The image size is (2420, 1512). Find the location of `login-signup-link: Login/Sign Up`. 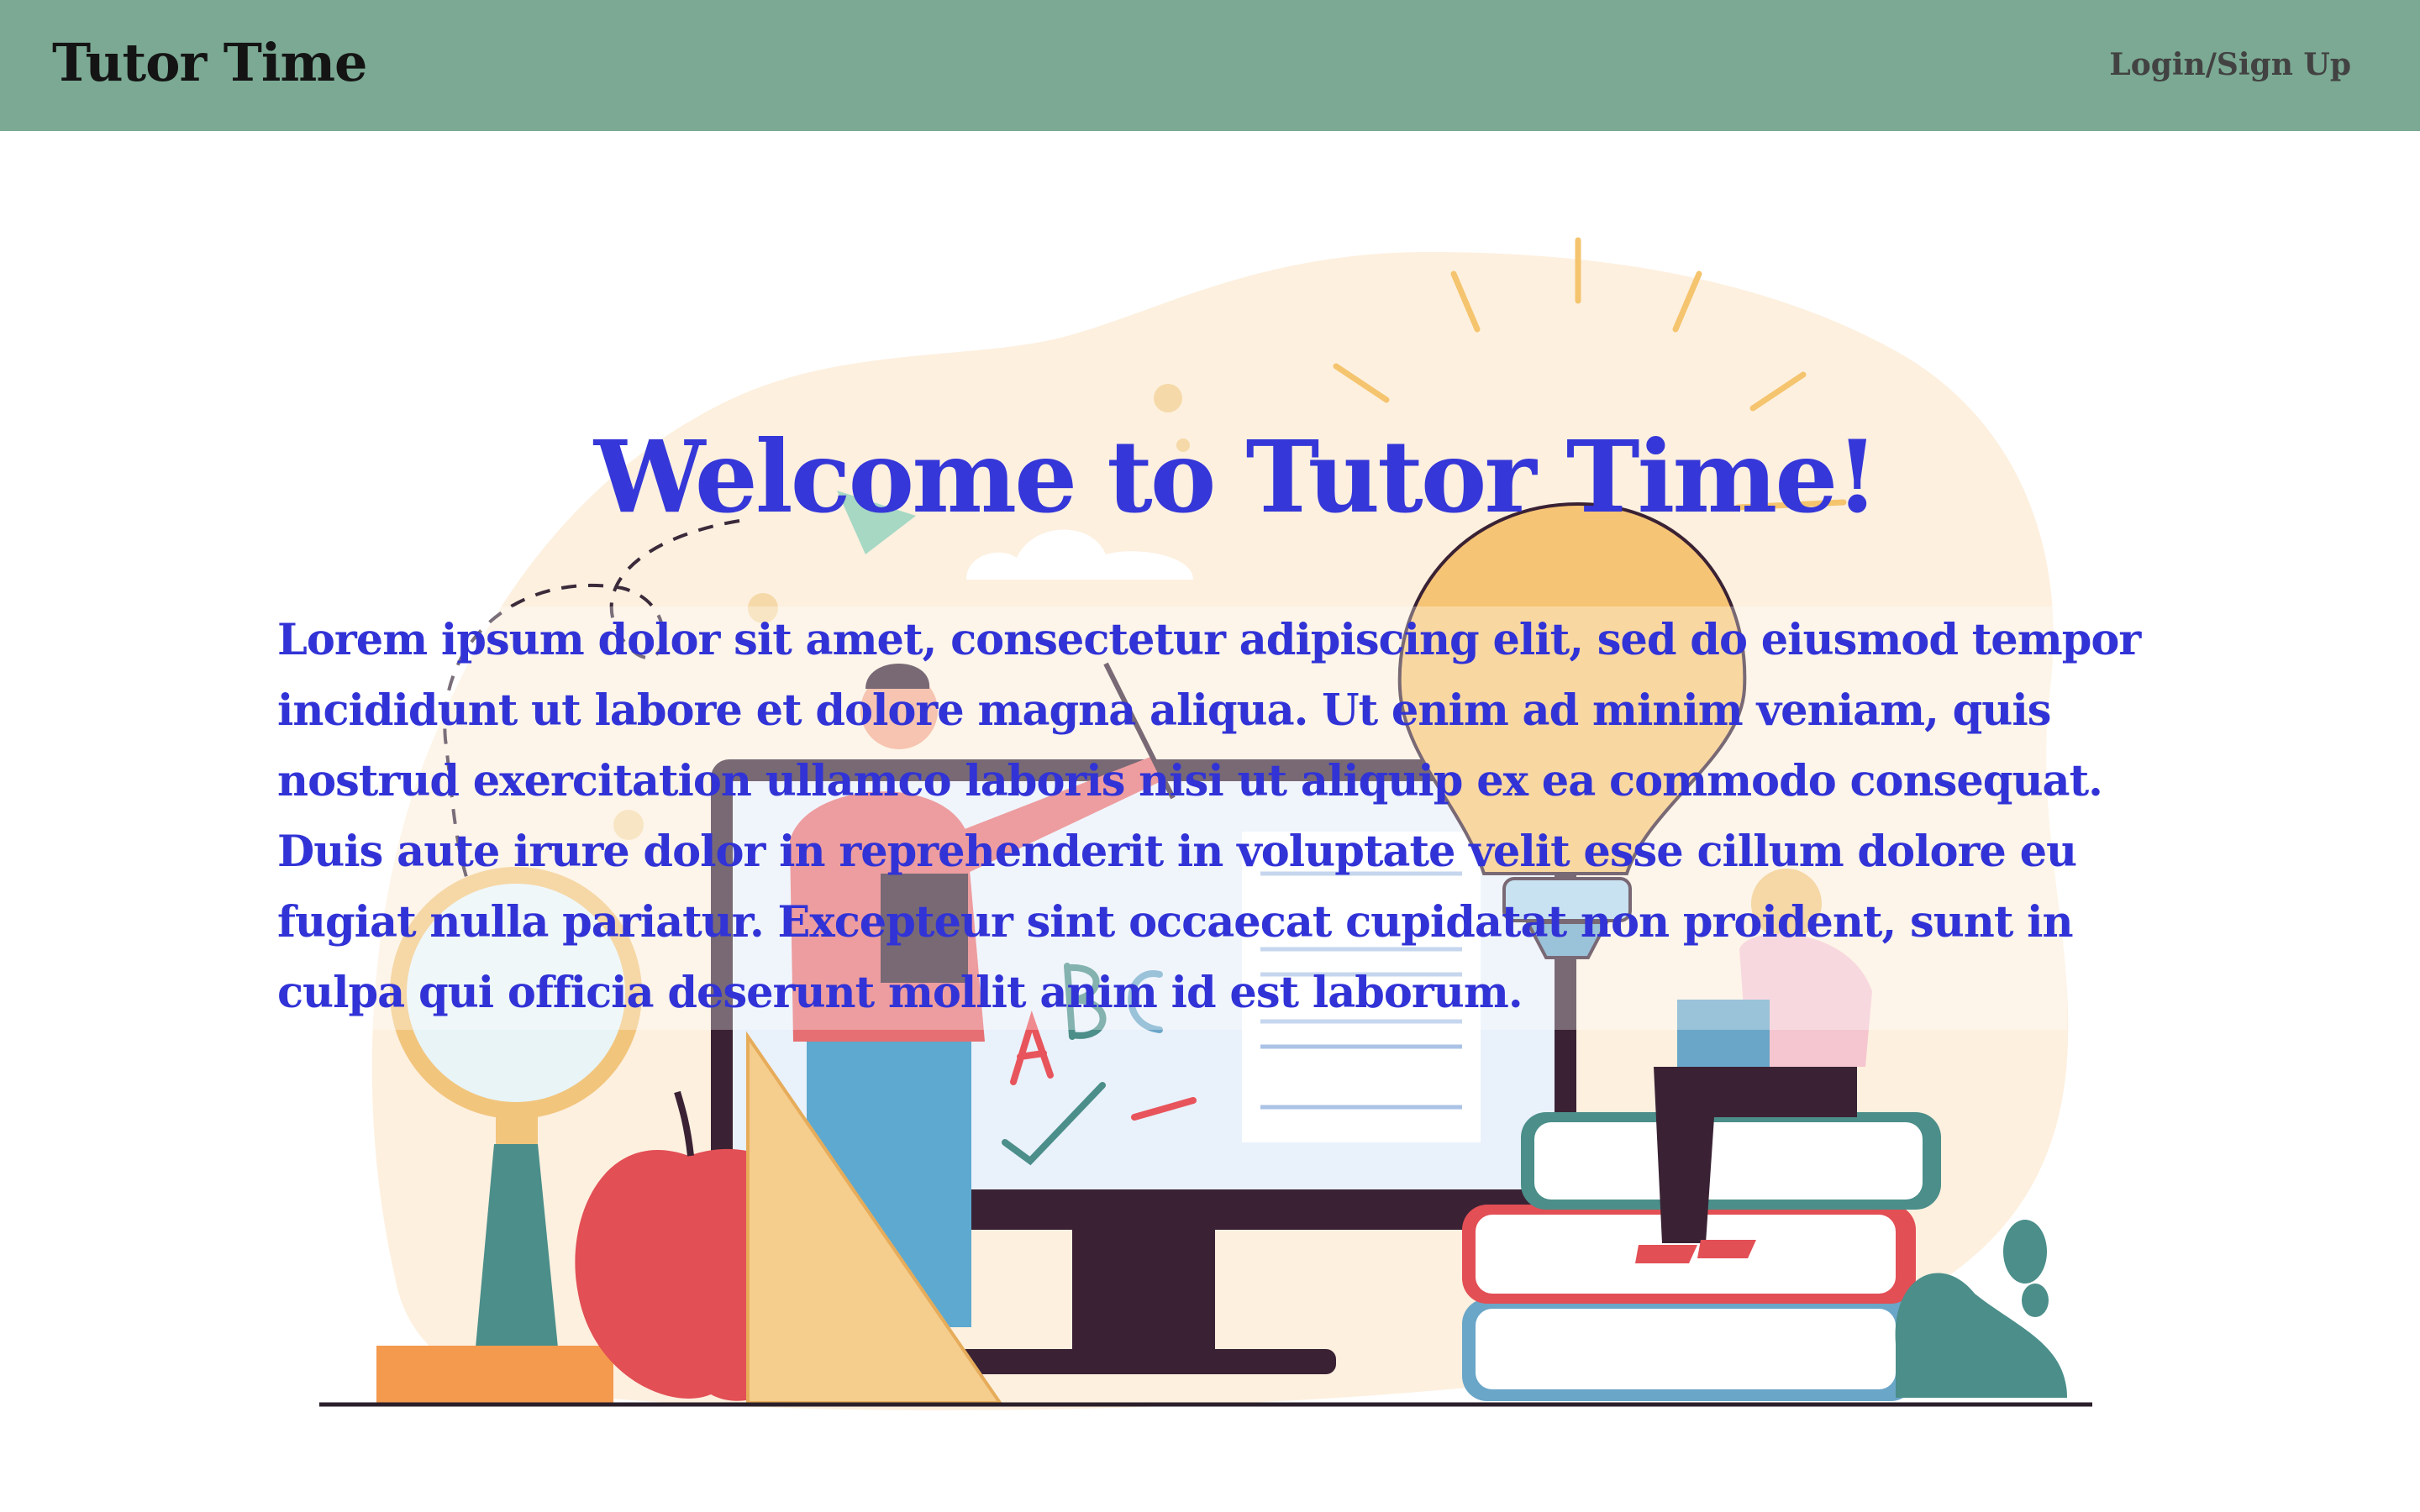

login-signup-link: Login/Sign Up is located at coordinates (2230, 64).